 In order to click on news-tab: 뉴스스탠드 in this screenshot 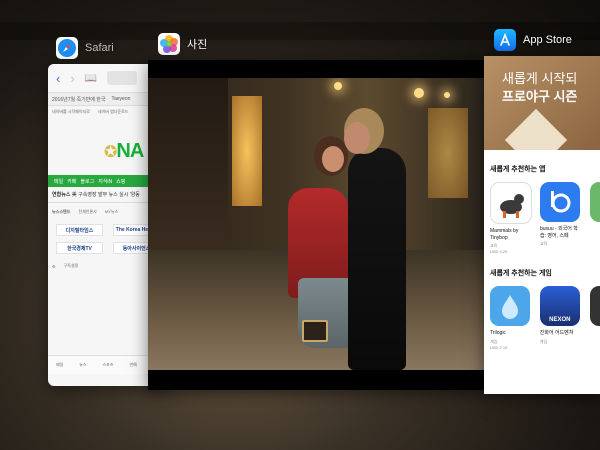, I will do `click(61, 212)`.